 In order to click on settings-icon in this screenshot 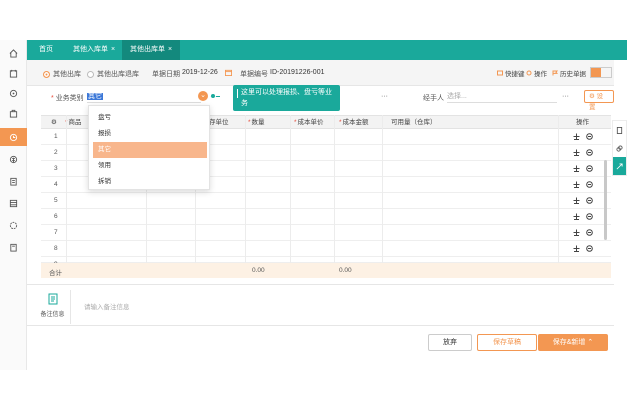, I will do `click(13, 225)`.